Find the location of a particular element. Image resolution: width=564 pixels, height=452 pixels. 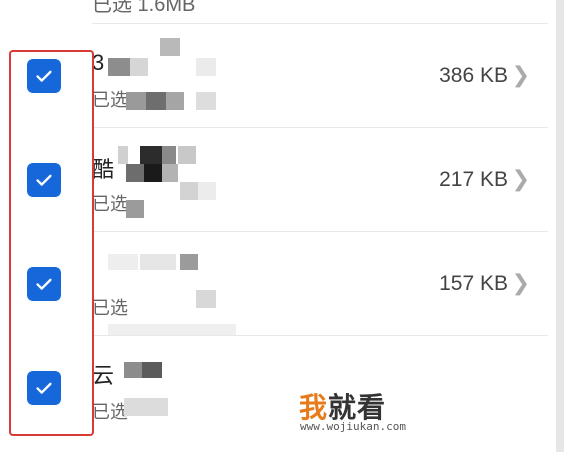

file-size: 217 KB is located at coordinates (473, 179).